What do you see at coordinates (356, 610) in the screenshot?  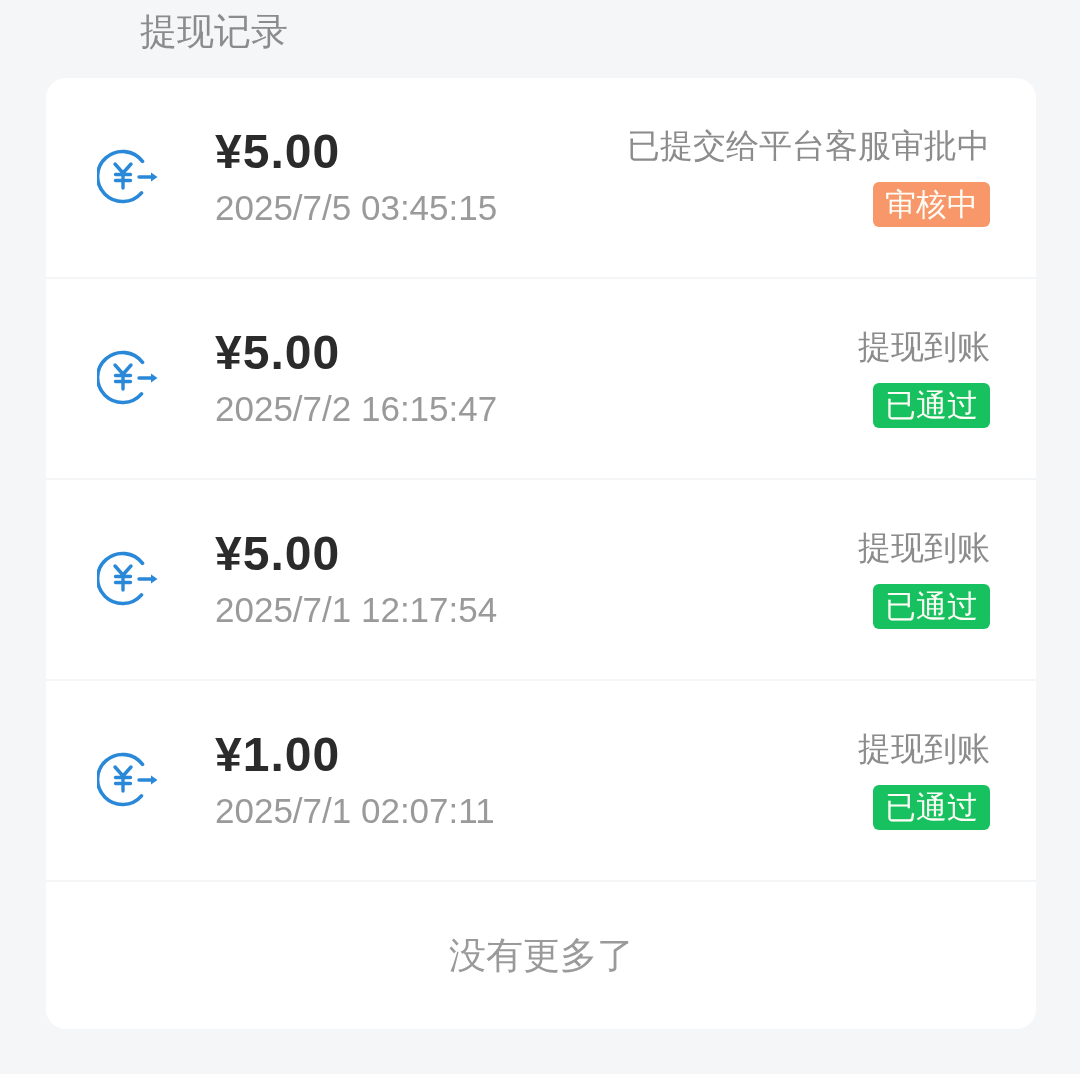 I see `time-text: 2025/7/1 12:17:54` at bounding box center [356, 610].